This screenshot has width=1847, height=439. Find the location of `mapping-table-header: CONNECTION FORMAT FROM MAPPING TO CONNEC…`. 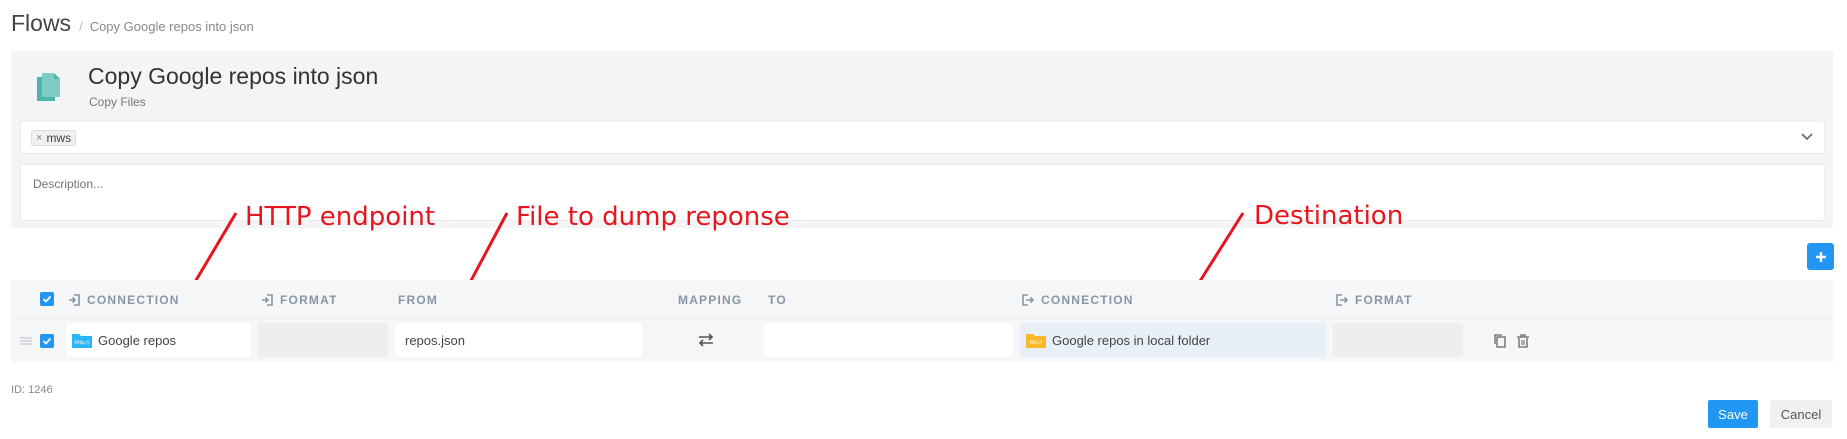

mapping-table-header: CONNECTION FORMAT FROM MAPPING TO CONNEC… is located at coordinates (922, 299).